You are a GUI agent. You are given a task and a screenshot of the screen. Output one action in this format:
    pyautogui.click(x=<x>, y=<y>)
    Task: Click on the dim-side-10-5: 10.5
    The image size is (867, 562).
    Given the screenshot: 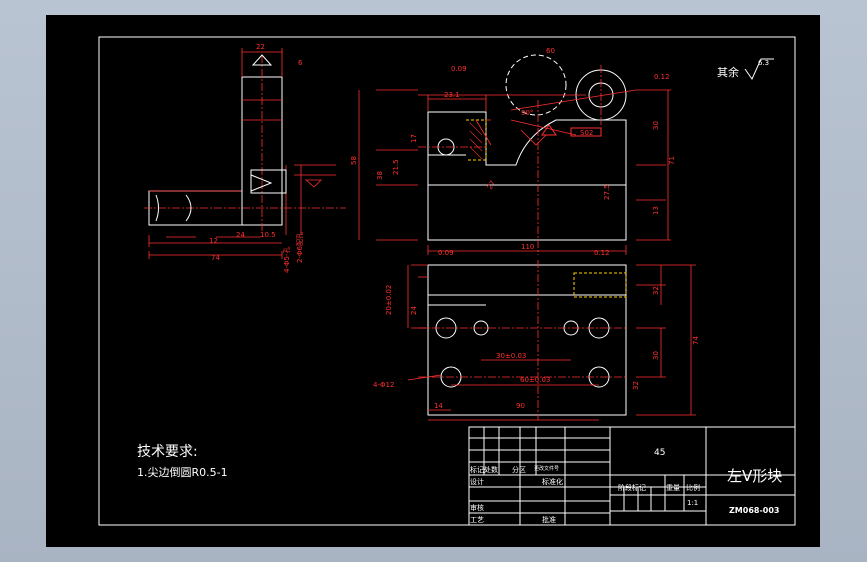 What is the action you would take?
    pyautogui.click(x=268, y=235)
    